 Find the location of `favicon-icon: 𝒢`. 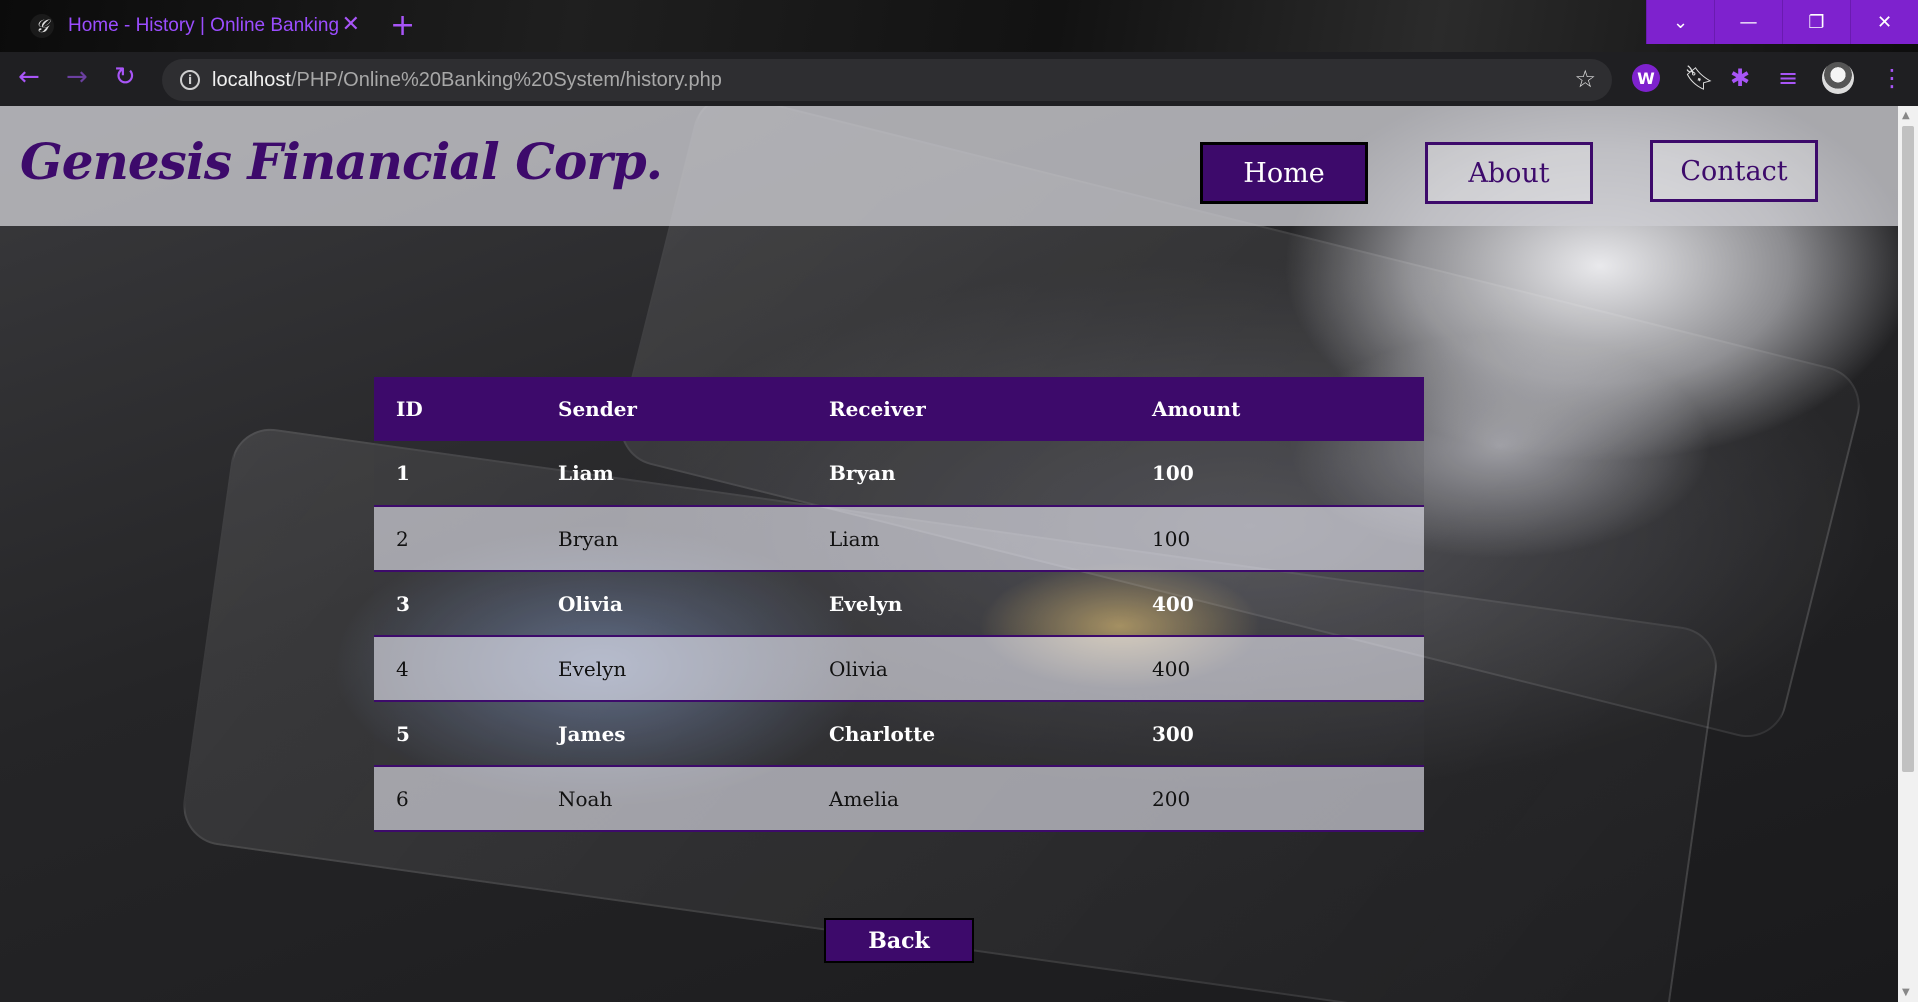

favicon-icon: 𝒢 is located at coordinates (42, 26).